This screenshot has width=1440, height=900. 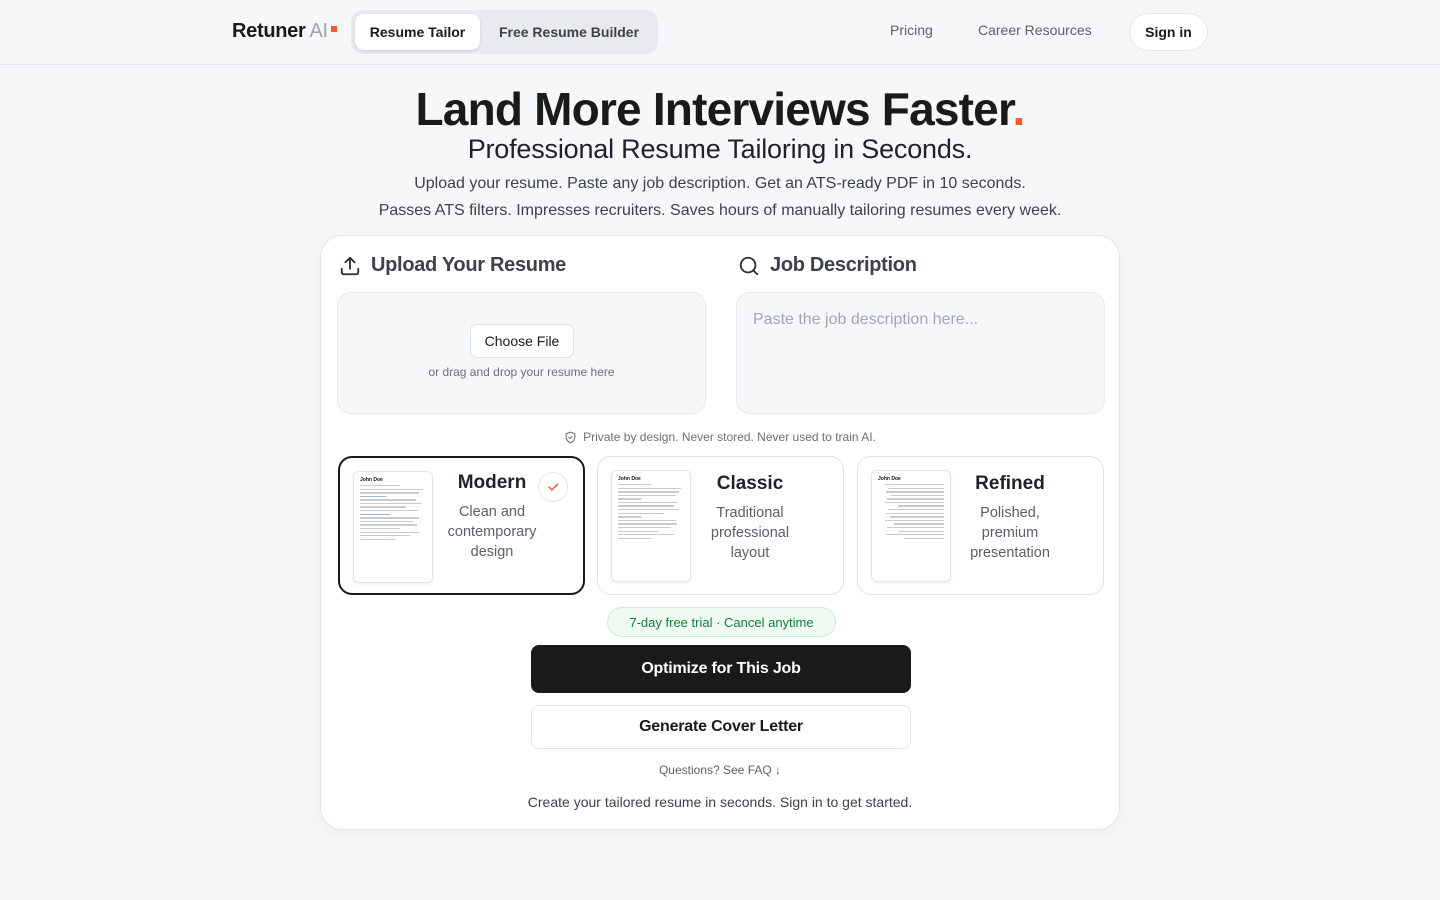 What do you see at coordinates (749, 265) in the screenshot?
I see `search-icon` at bounding box center [749, 265].